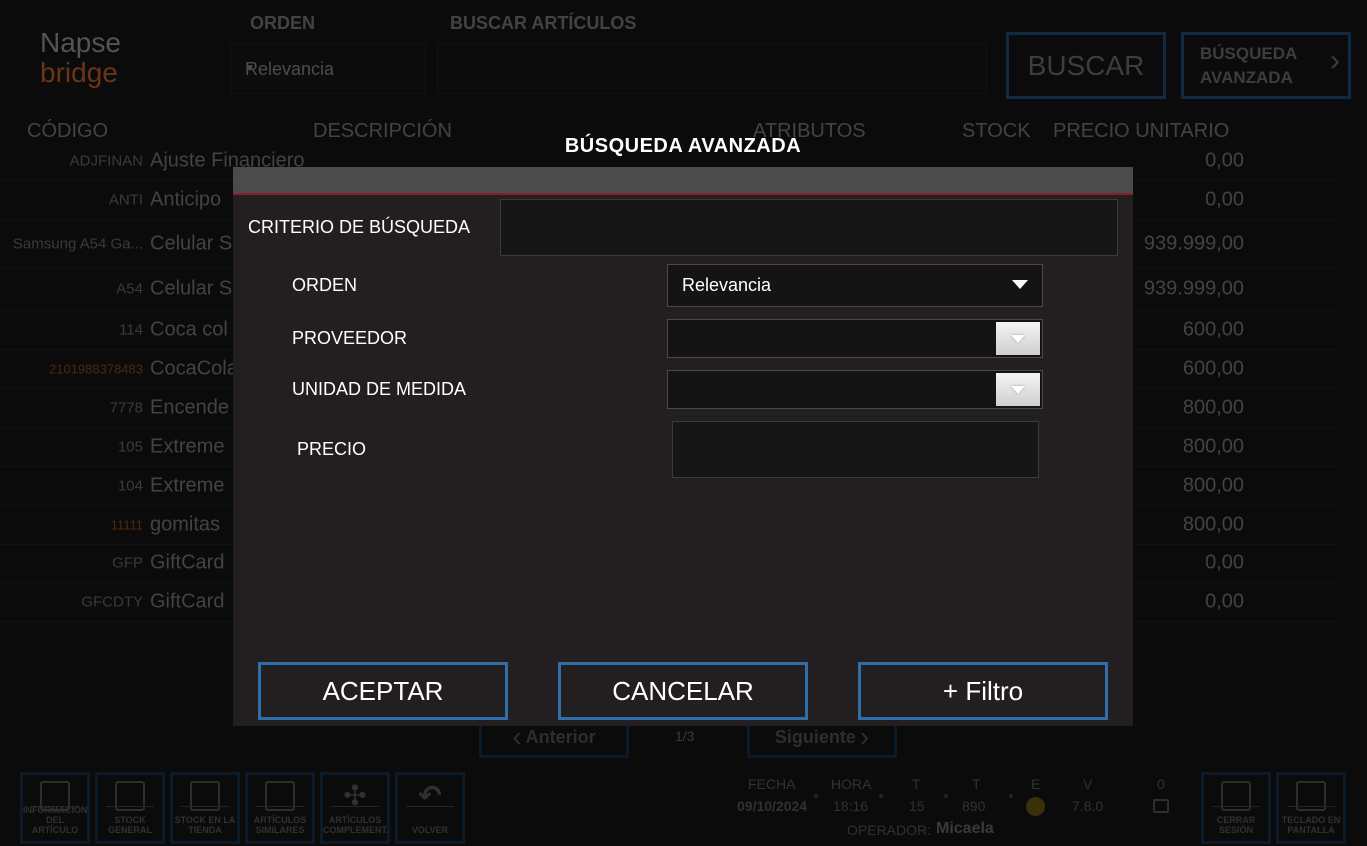 The image size is (1367, 846). Describe the element at coordinates (683, 691) in the screenshot. I see `cancelar-button: CANCELAR` at that location.